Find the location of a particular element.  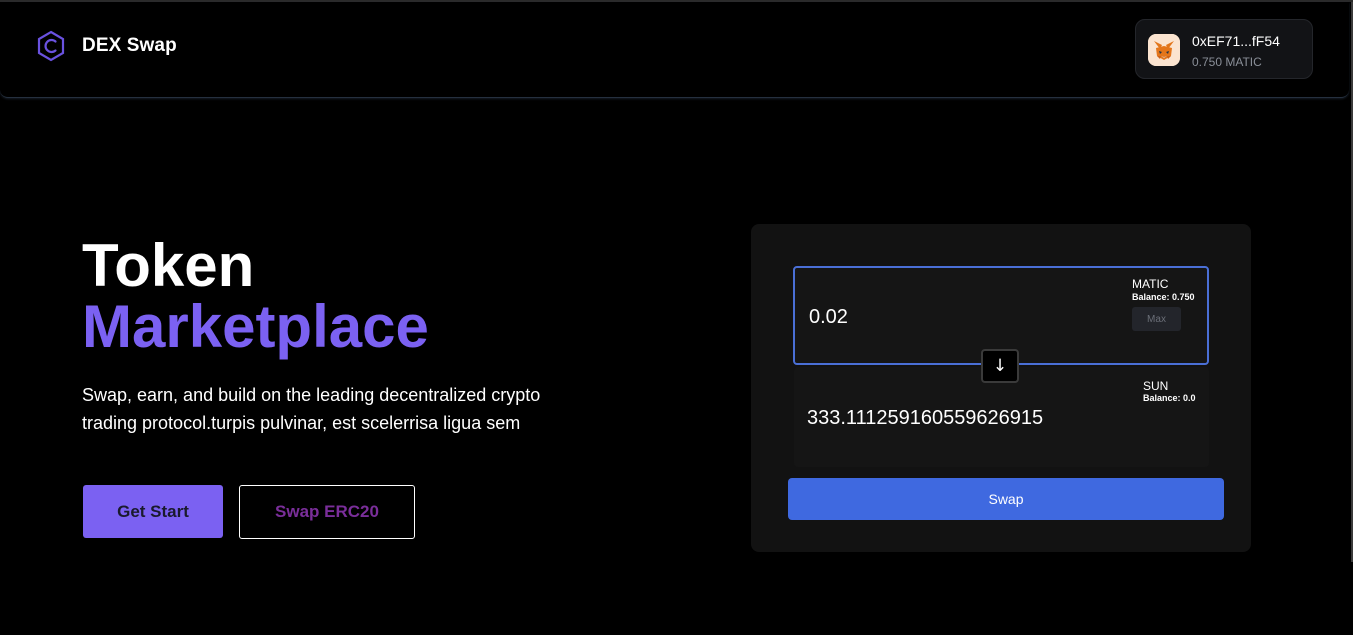

metamask-fox-icon is located at coordinates (1164, 50).